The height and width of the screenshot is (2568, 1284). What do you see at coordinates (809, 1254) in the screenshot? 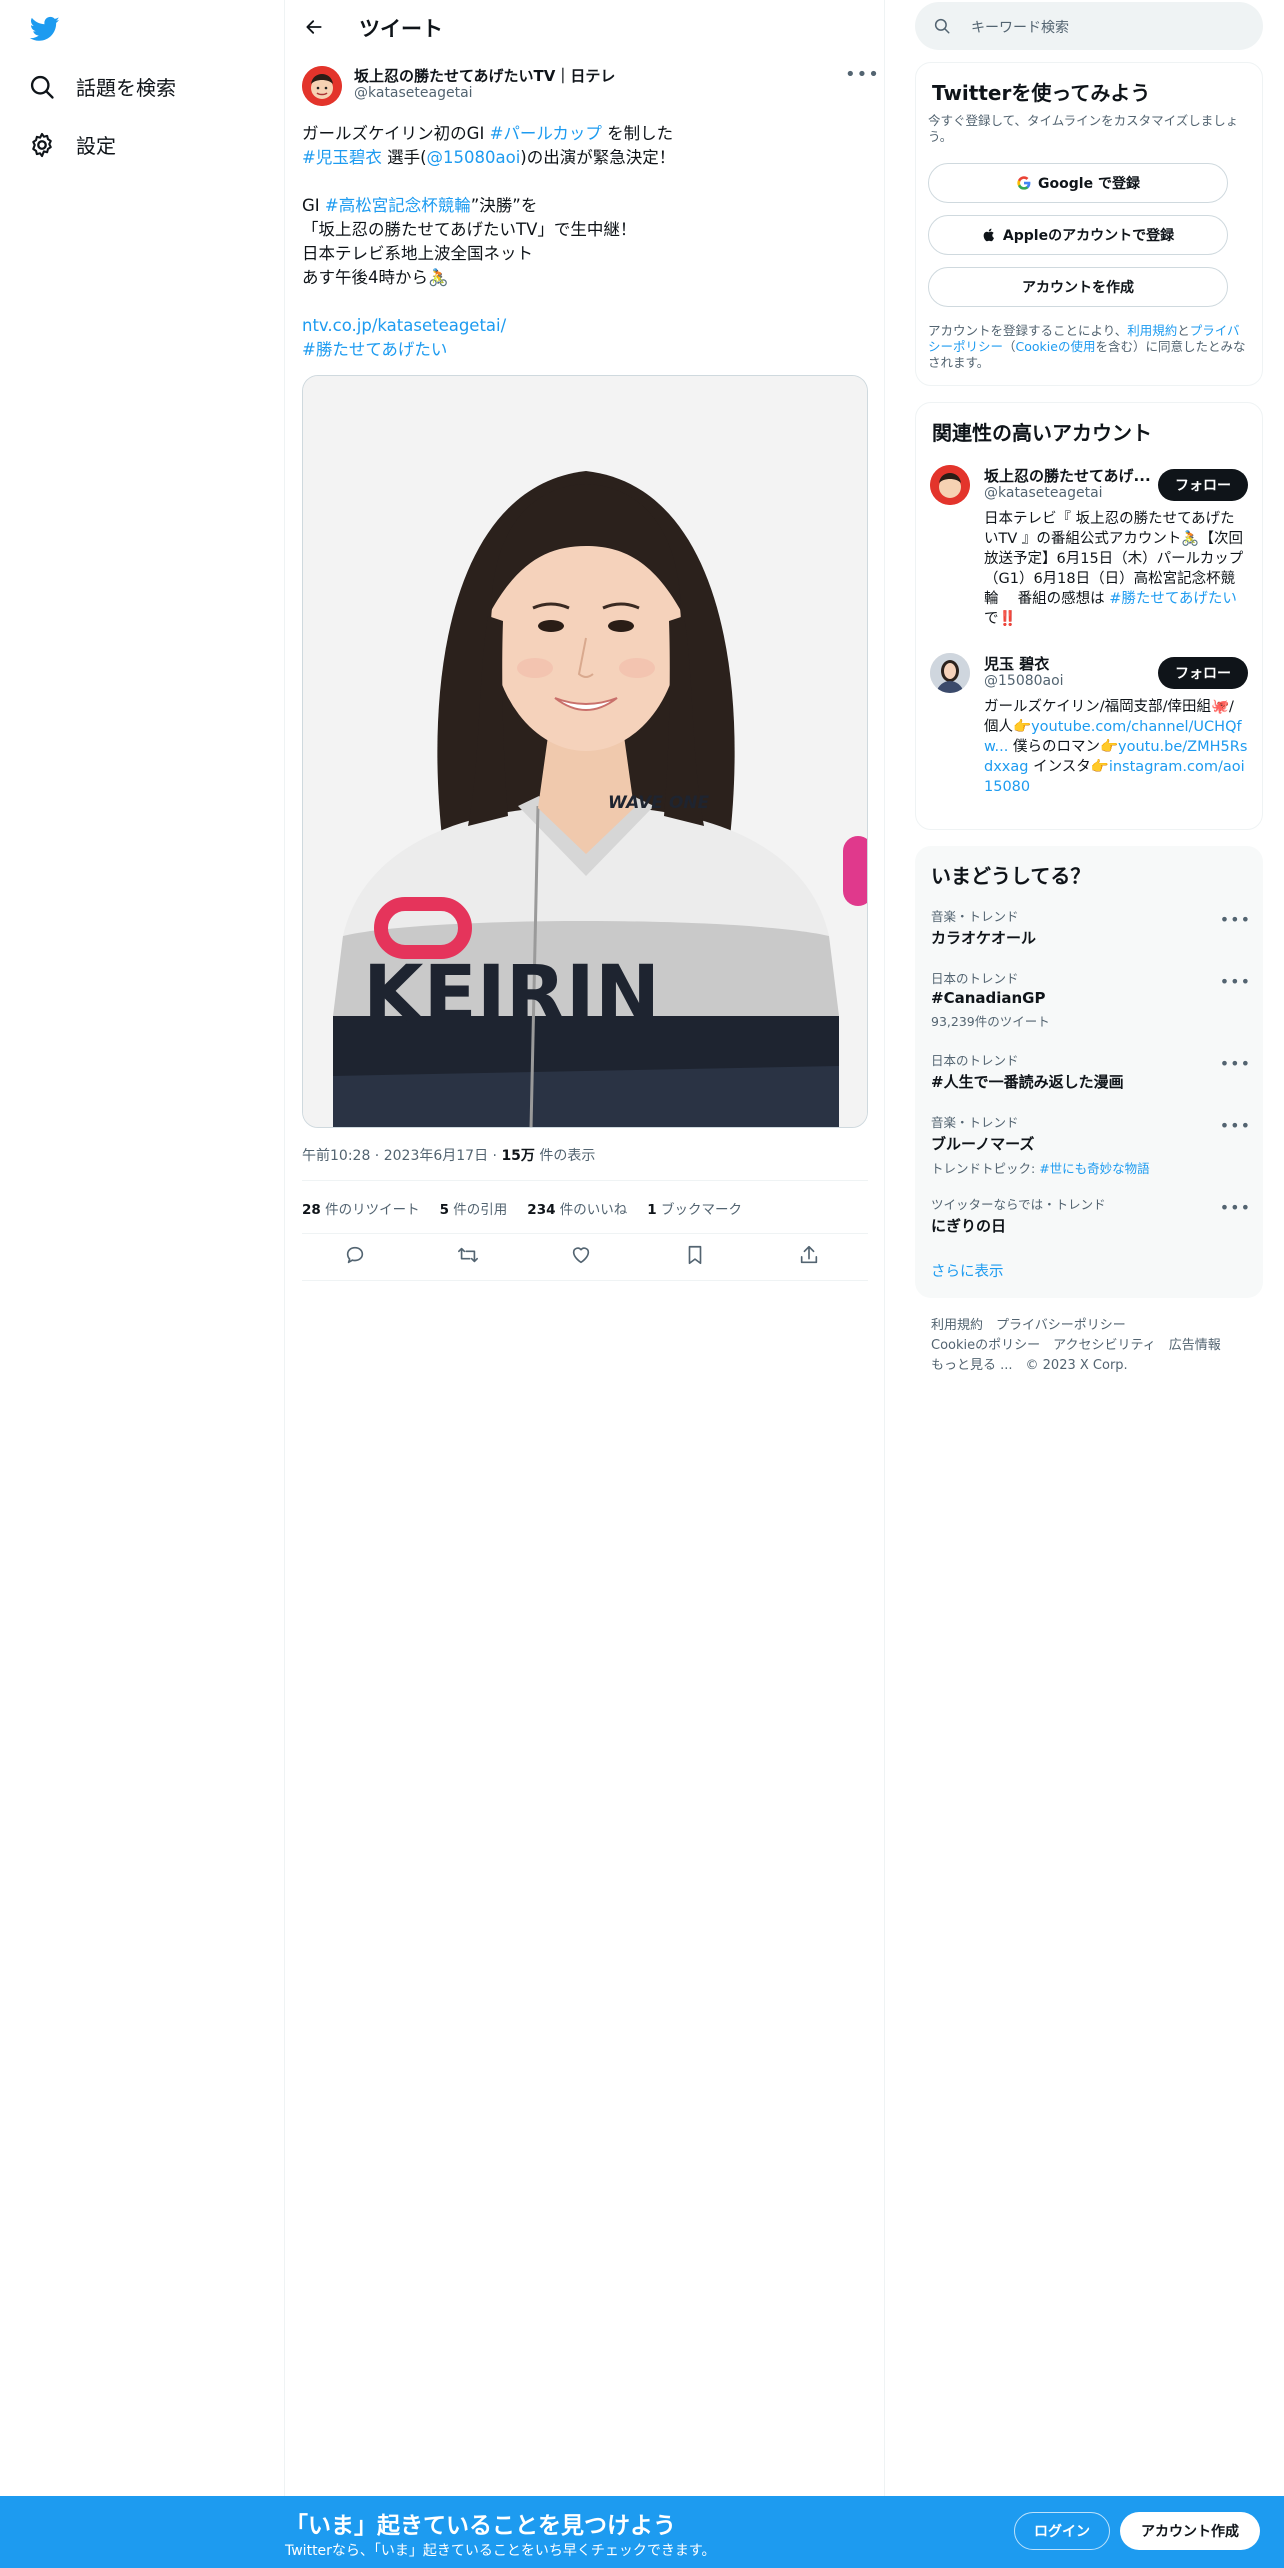
I see `share-icon` at bounding box center [809, 1254].